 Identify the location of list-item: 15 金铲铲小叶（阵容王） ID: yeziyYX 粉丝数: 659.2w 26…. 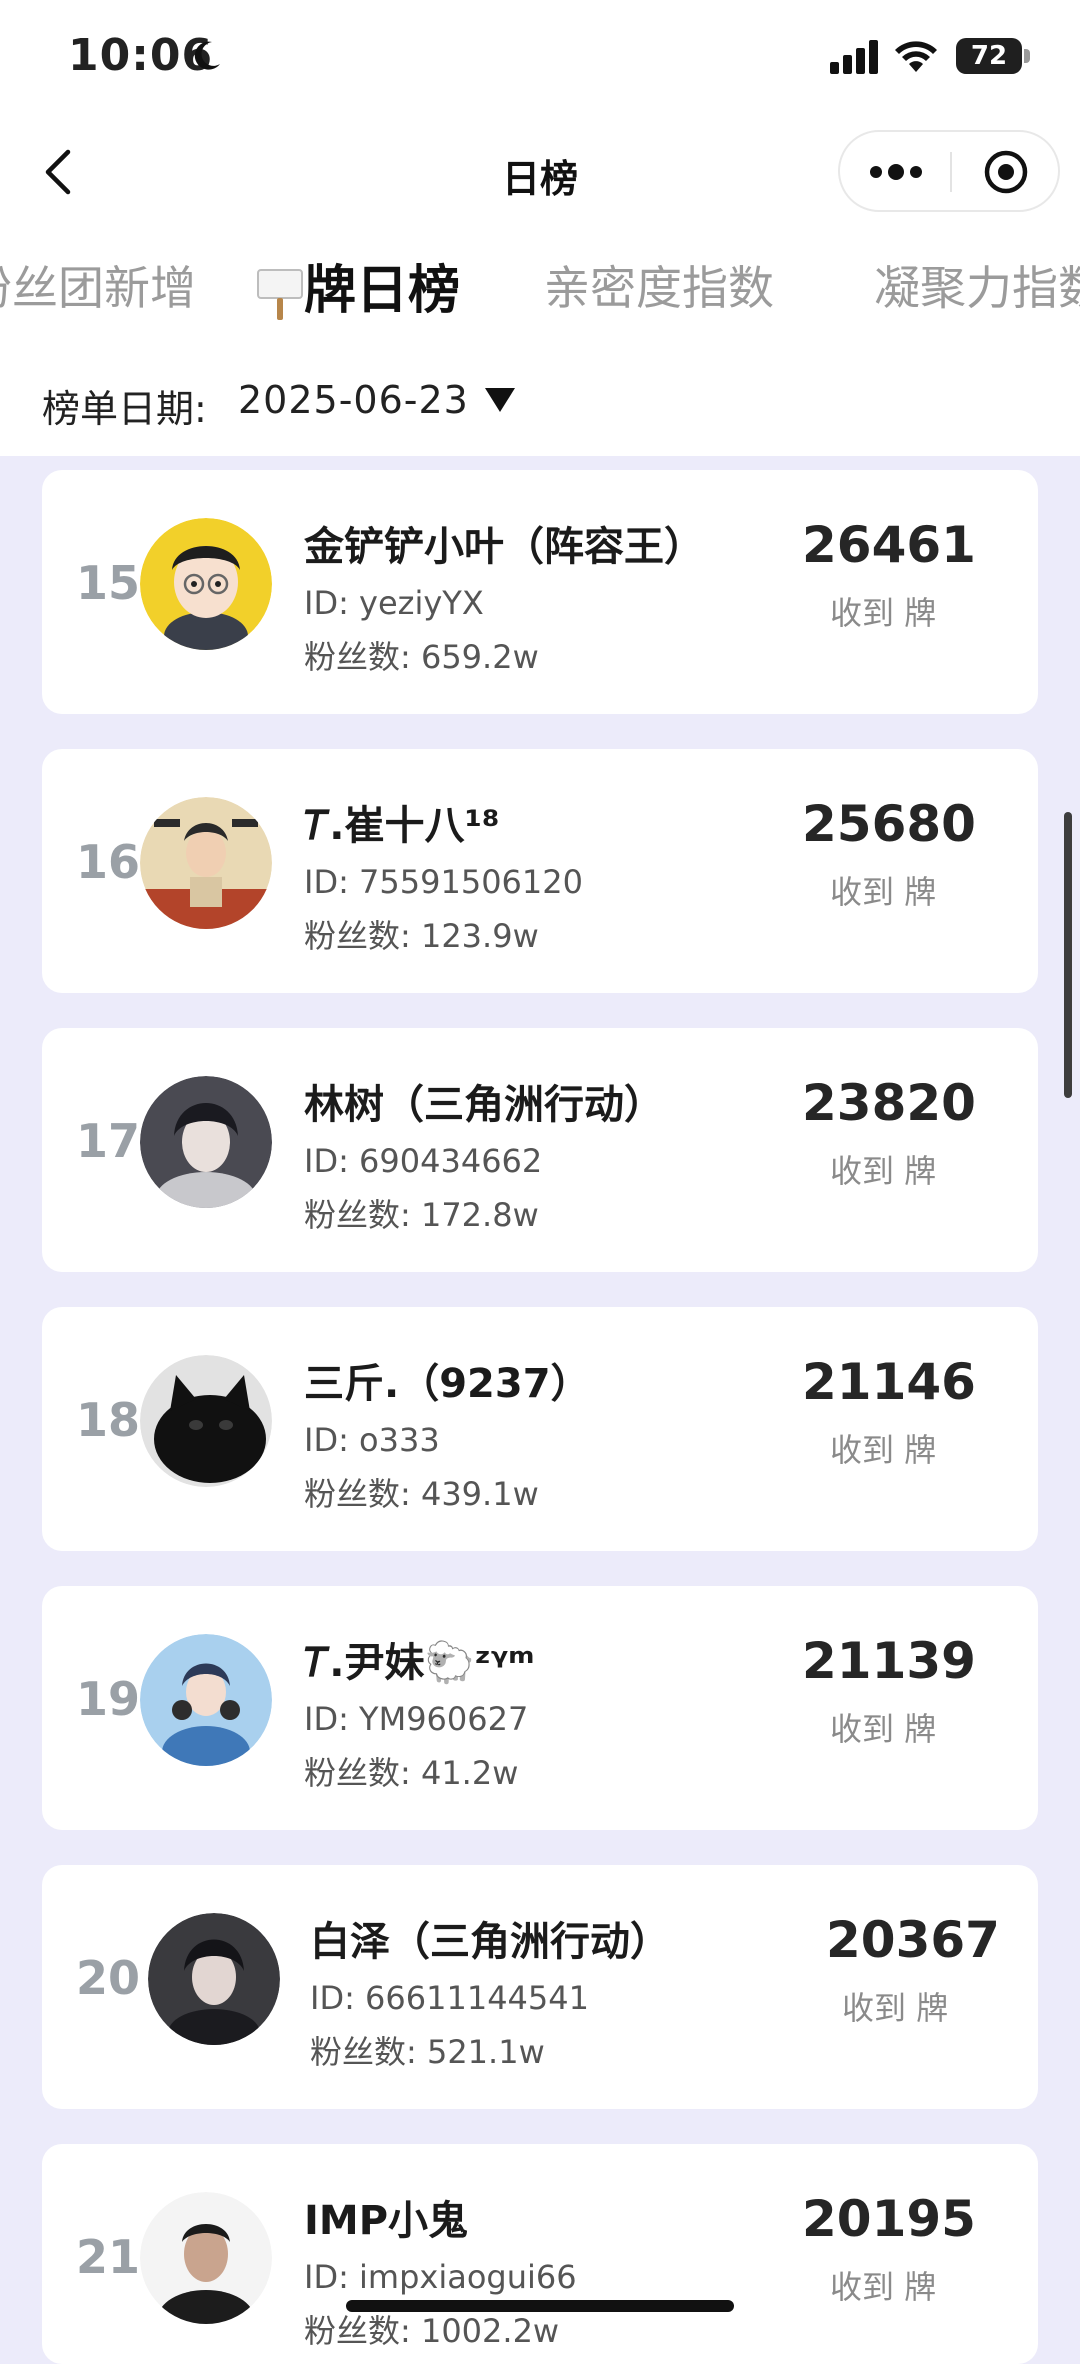
(540, 592).